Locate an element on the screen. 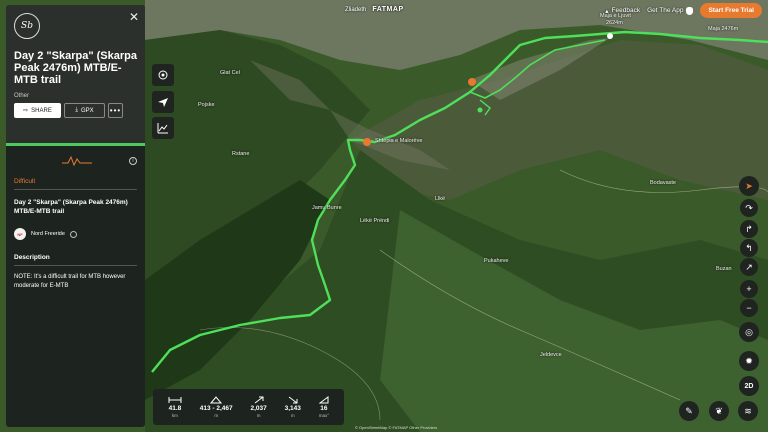  draw-button: ✎ is located at coordinates (689, 411).